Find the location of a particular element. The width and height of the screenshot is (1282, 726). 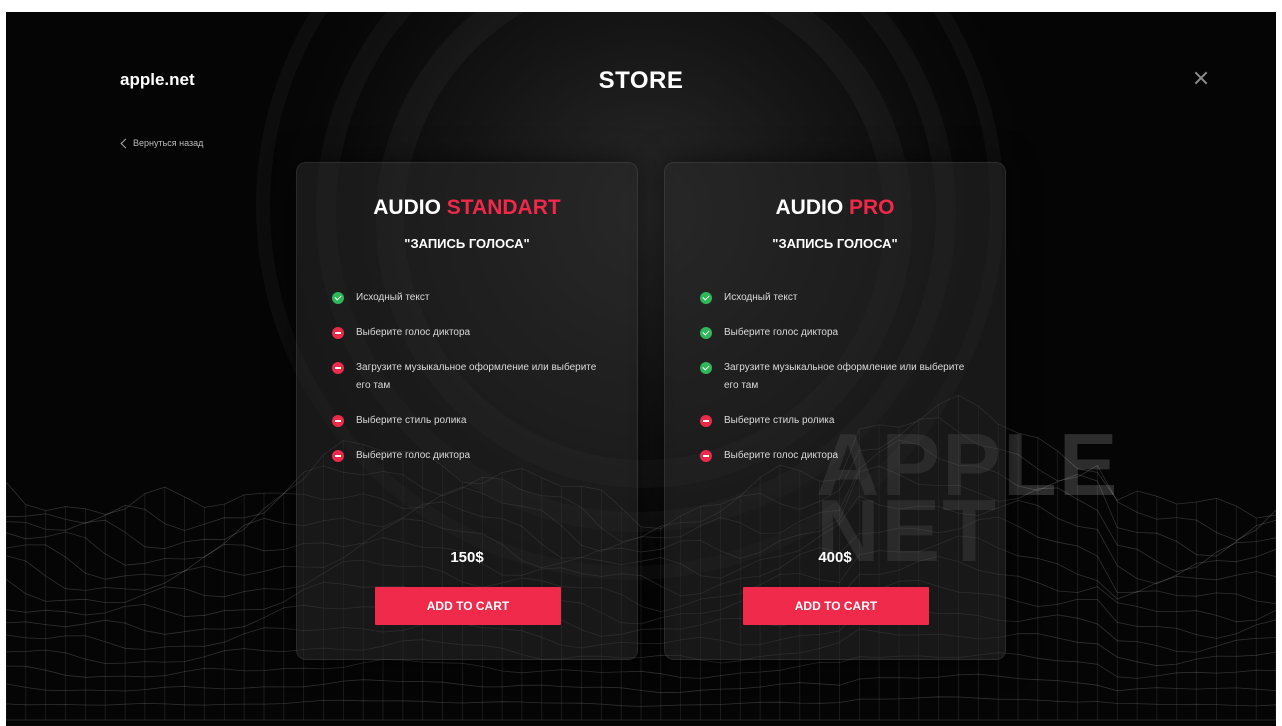

plan-price: 150$ is located at coordinates (467, 557).